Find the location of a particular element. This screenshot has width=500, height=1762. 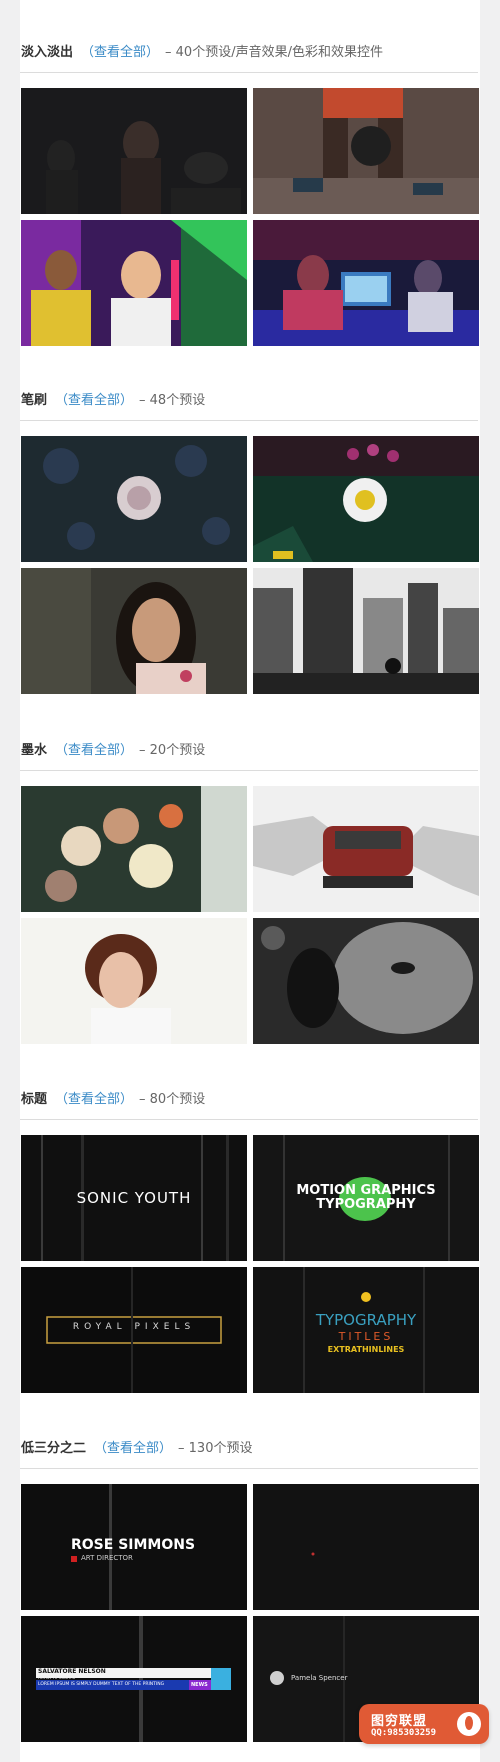

section-title: 笔刷 is located at coordinates (34, 400).